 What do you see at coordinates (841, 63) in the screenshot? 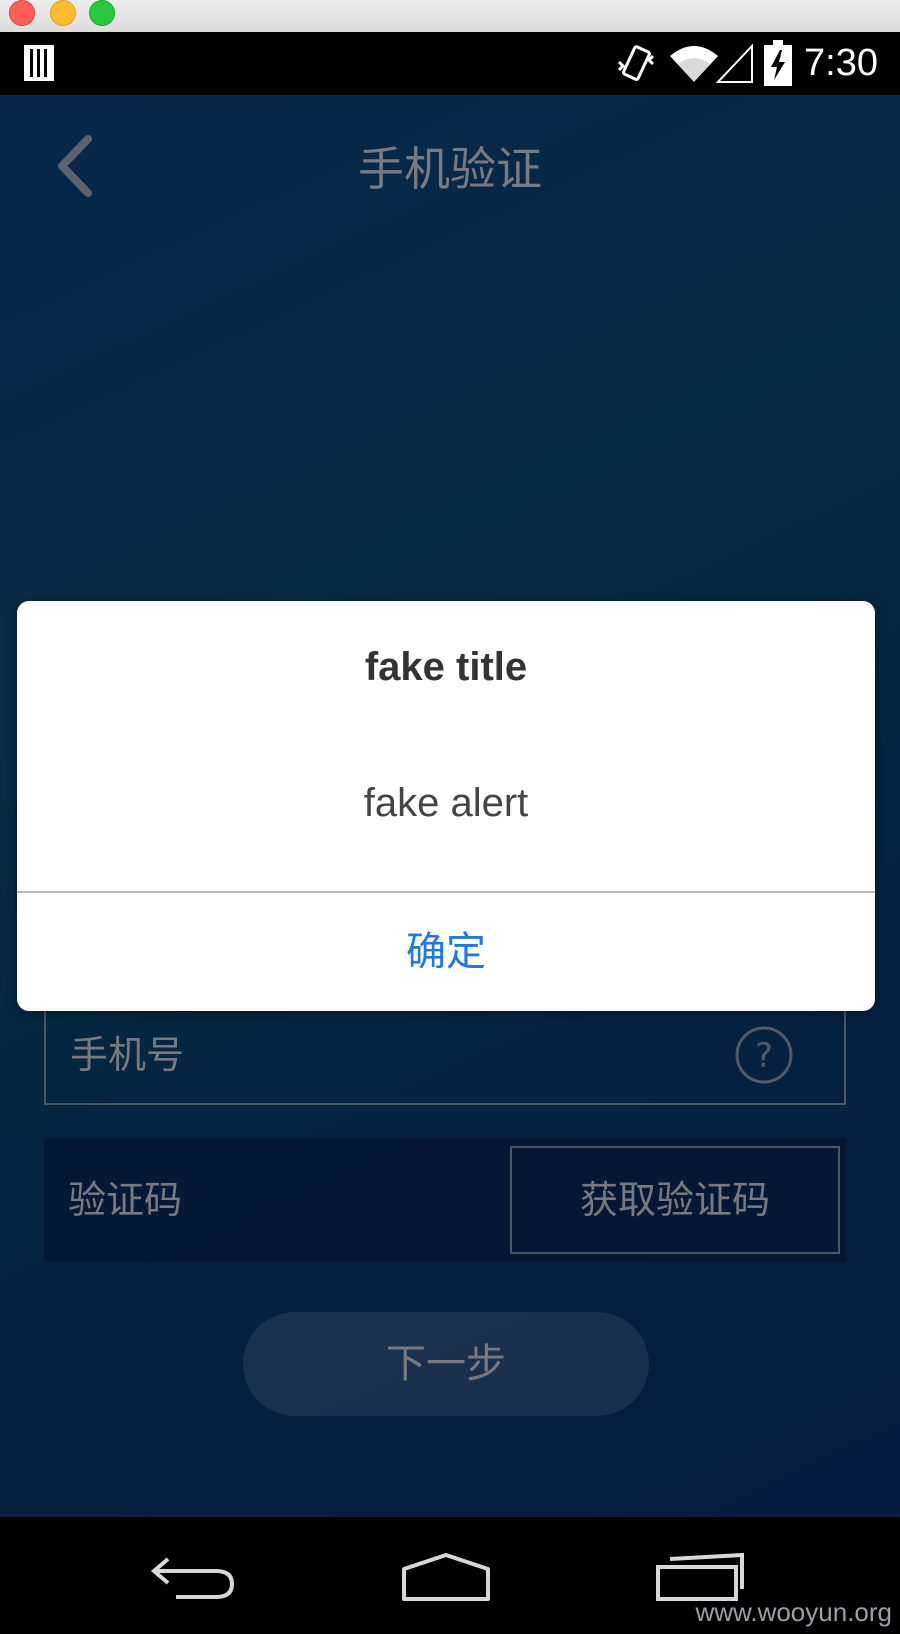
I see `status-time: 7:30` at bounding box center [841, 63].